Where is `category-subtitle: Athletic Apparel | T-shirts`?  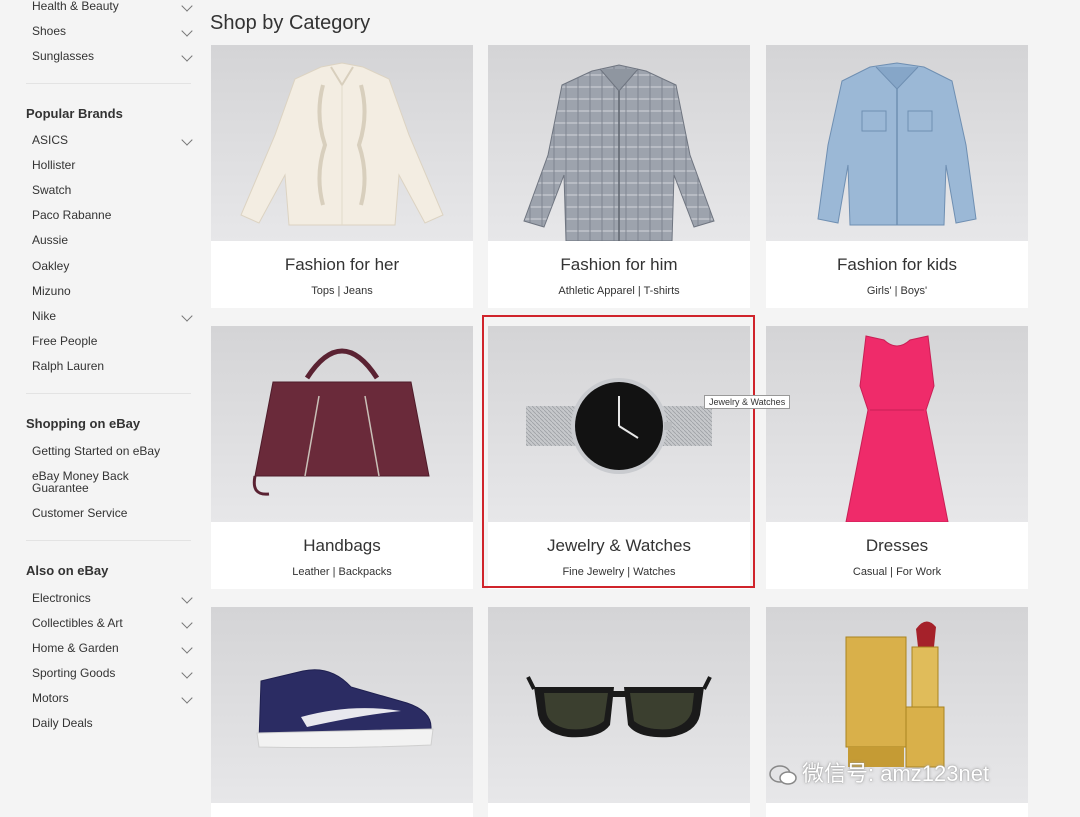 category-subtitle: Athletic Apparel | T-shirts is located at coordinates (619, 291).